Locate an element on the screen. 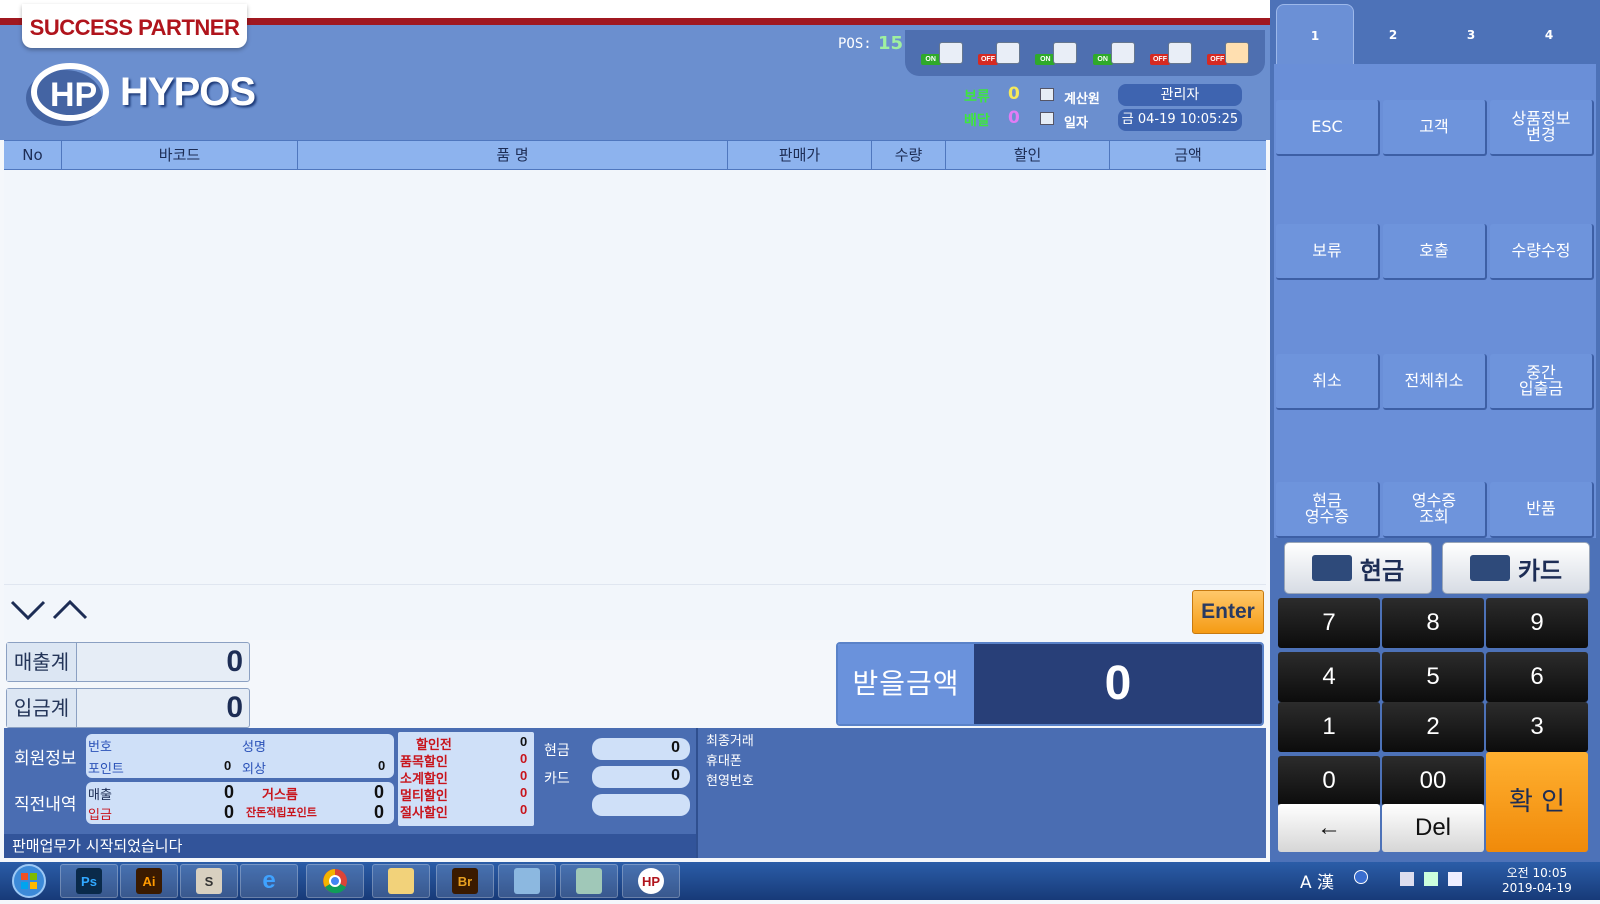 The width and height of the screenshot is (1600, 904). logo-text: HYPOS is located at coordinates (188, 92).